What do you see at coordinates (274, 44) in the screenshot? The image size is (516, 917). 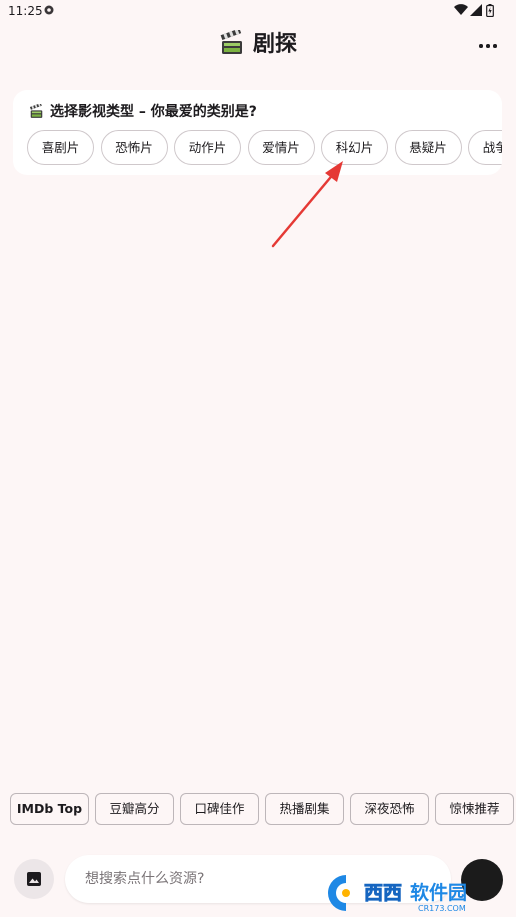 I see `app-title: 剧探` at bounding box center [274, 44].